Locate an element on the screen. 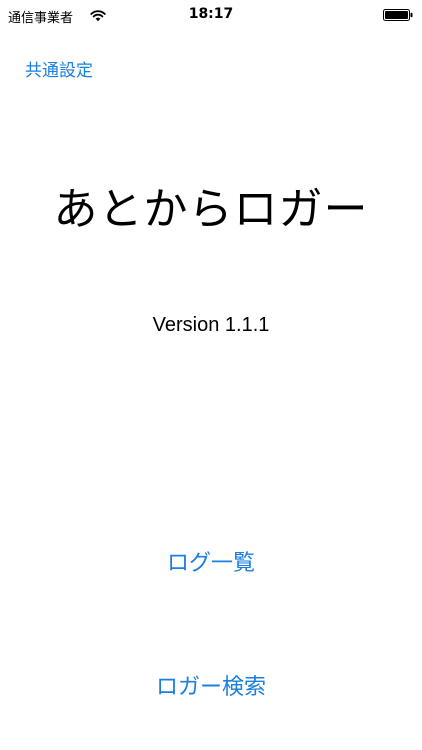  common-settings-button: 共通設定 is located at coordinates (59, 68).